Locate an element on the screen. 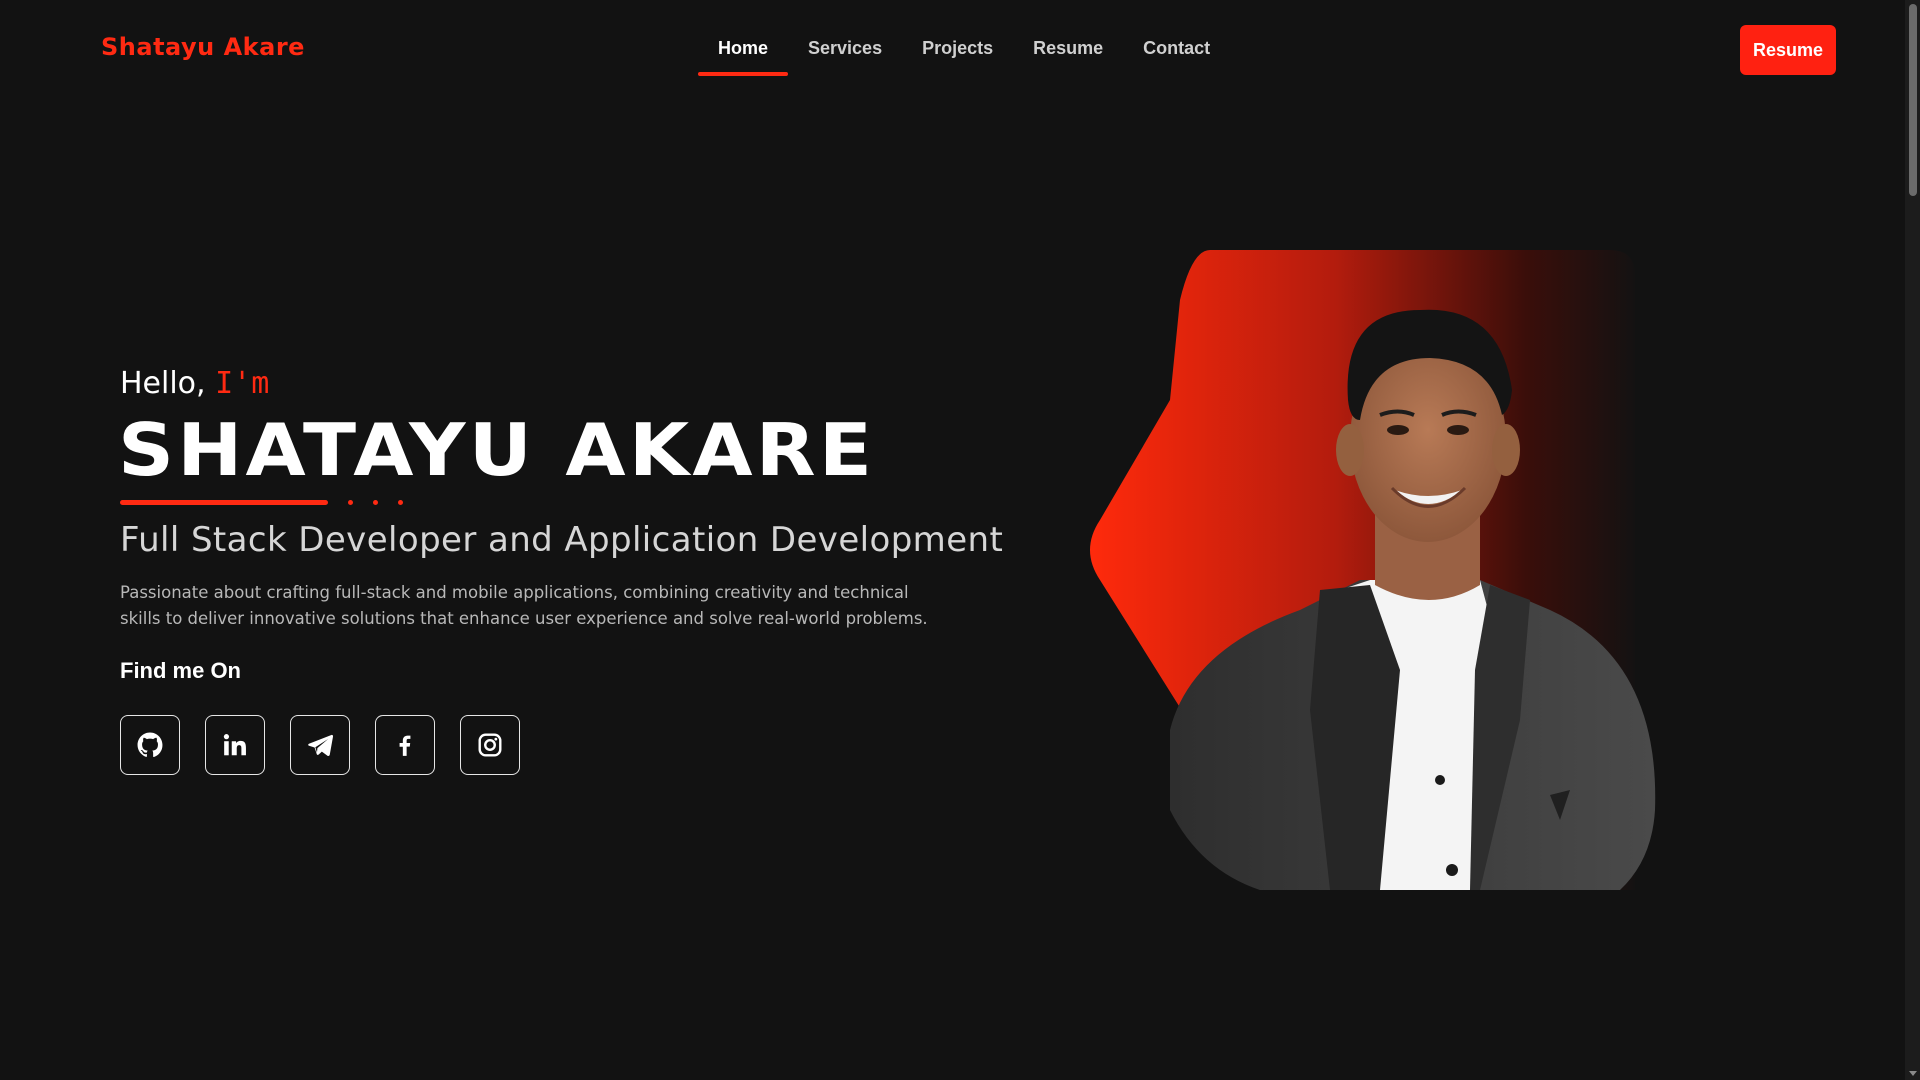 This screenshot has width=1920, height=1080. instagram-button is located at coordinates (490, 745).